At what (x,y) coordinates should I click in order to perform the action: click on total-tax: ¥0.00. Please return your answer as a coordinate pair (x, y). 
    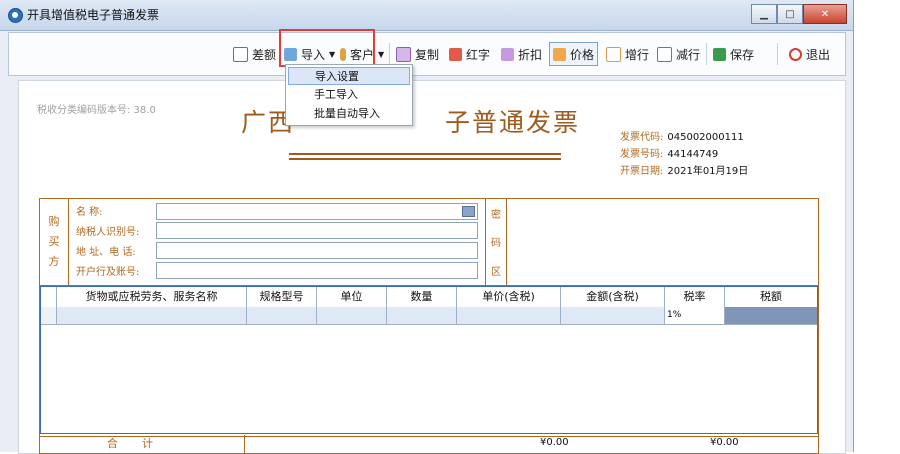
    Looking at the image, I should click on (724, 442).